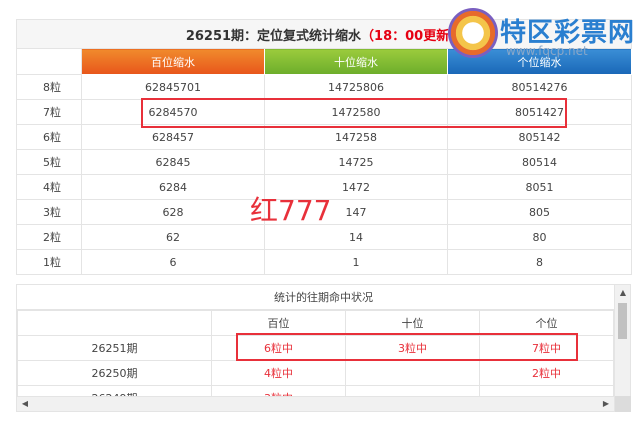 The image size is (641, 440). Describe the element at coordinates (356, 137) in the screenshot. I see `cell-shi: 147258` at that location.